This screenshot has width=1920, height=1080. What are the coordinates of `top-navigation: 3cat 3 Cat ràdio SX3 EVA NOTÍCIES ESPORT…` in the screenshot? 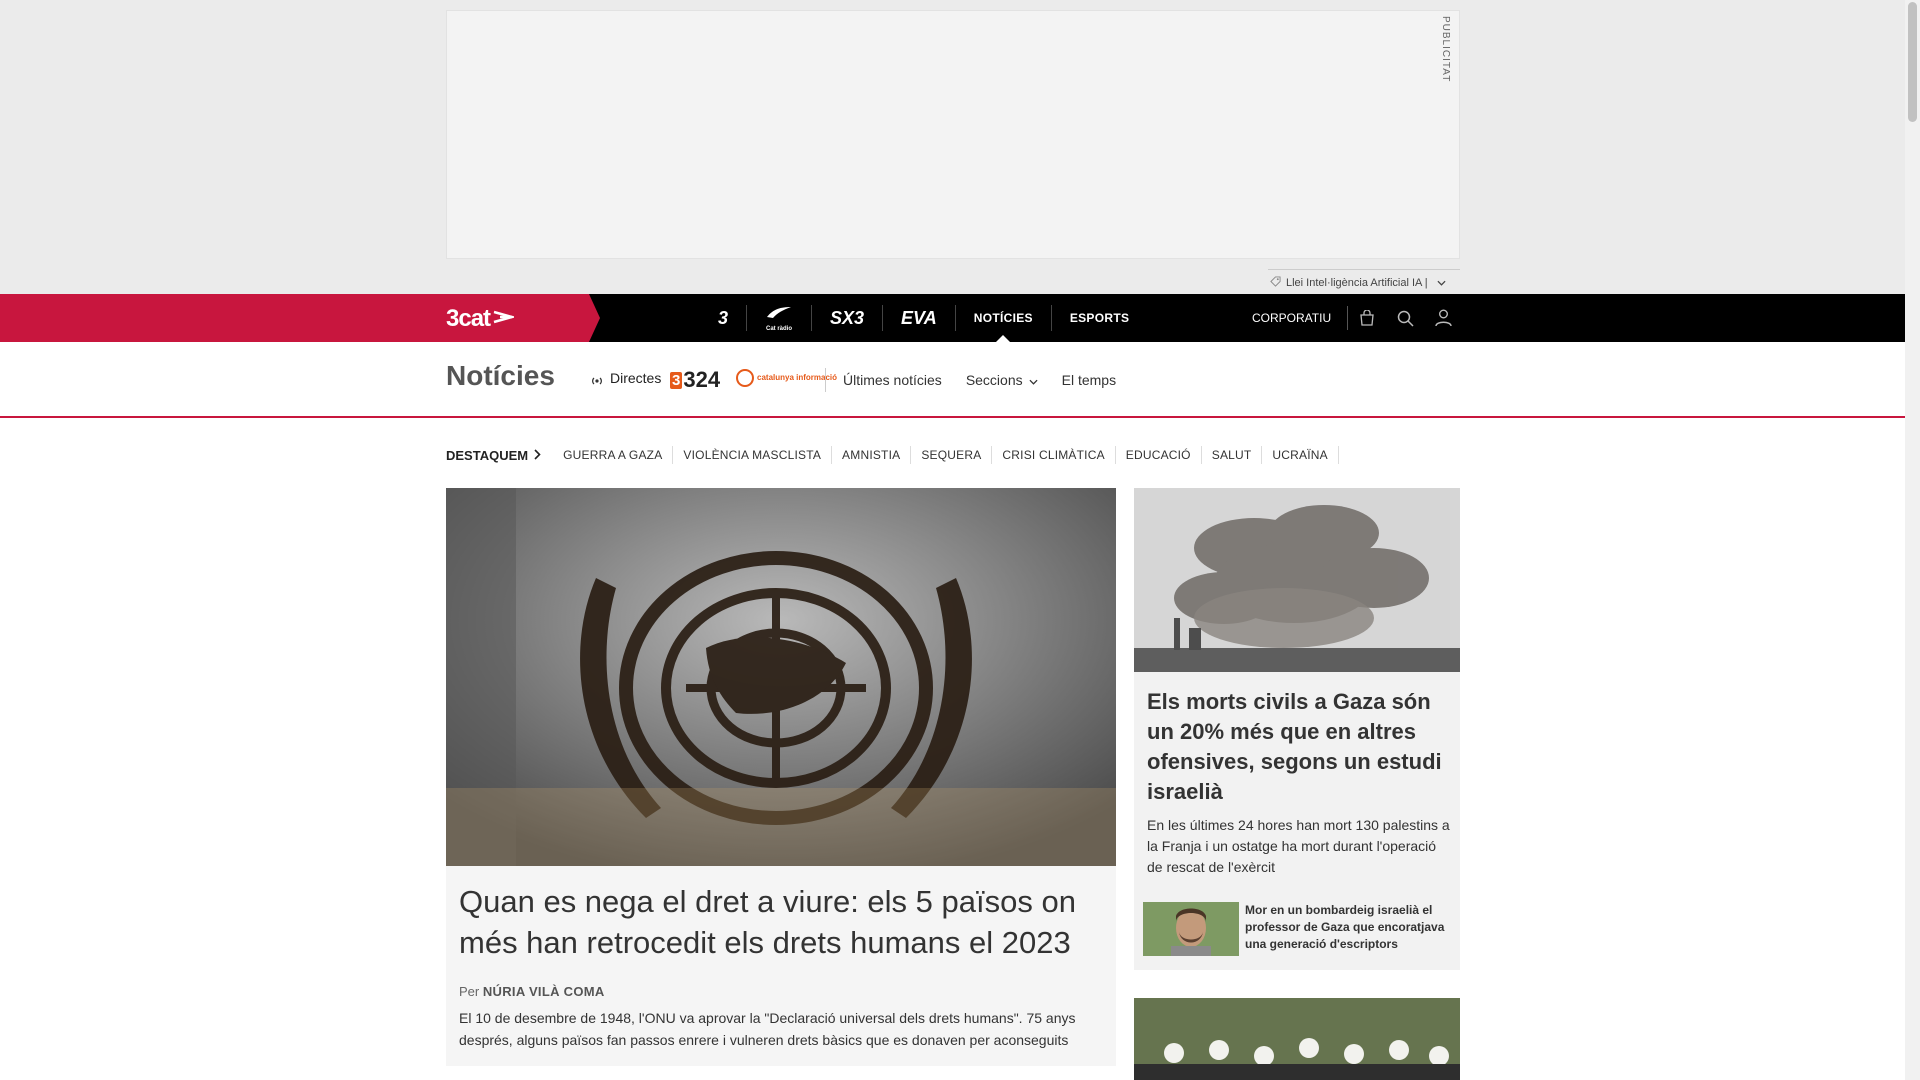 It's located at (952, 318).